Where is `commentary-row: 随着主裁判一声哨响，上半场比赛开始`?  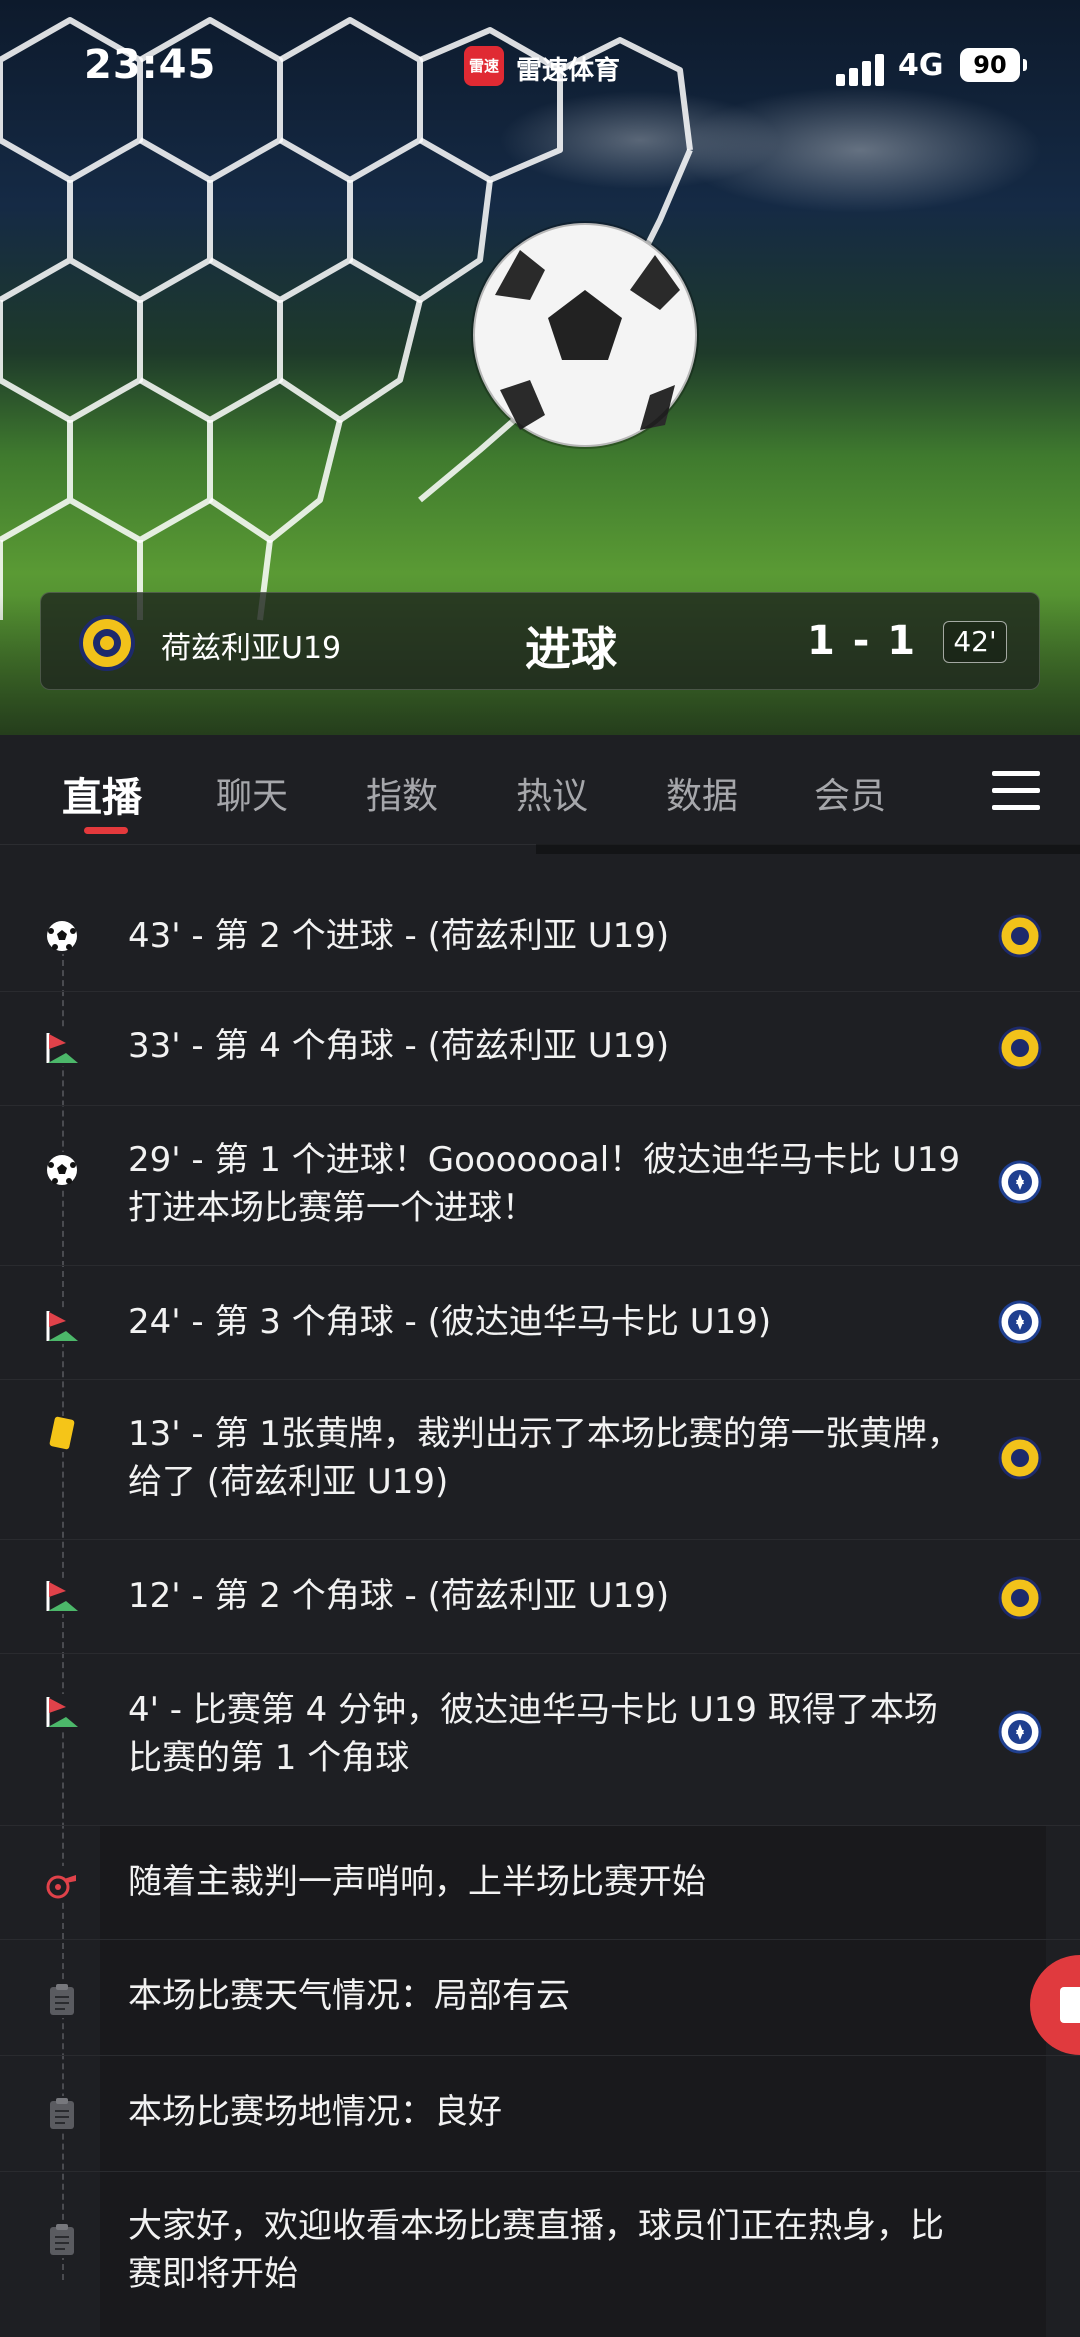
commentary-row: 随着主裁判一声哨响，上半场比赛开始 is located at coordinates (540, 1883).